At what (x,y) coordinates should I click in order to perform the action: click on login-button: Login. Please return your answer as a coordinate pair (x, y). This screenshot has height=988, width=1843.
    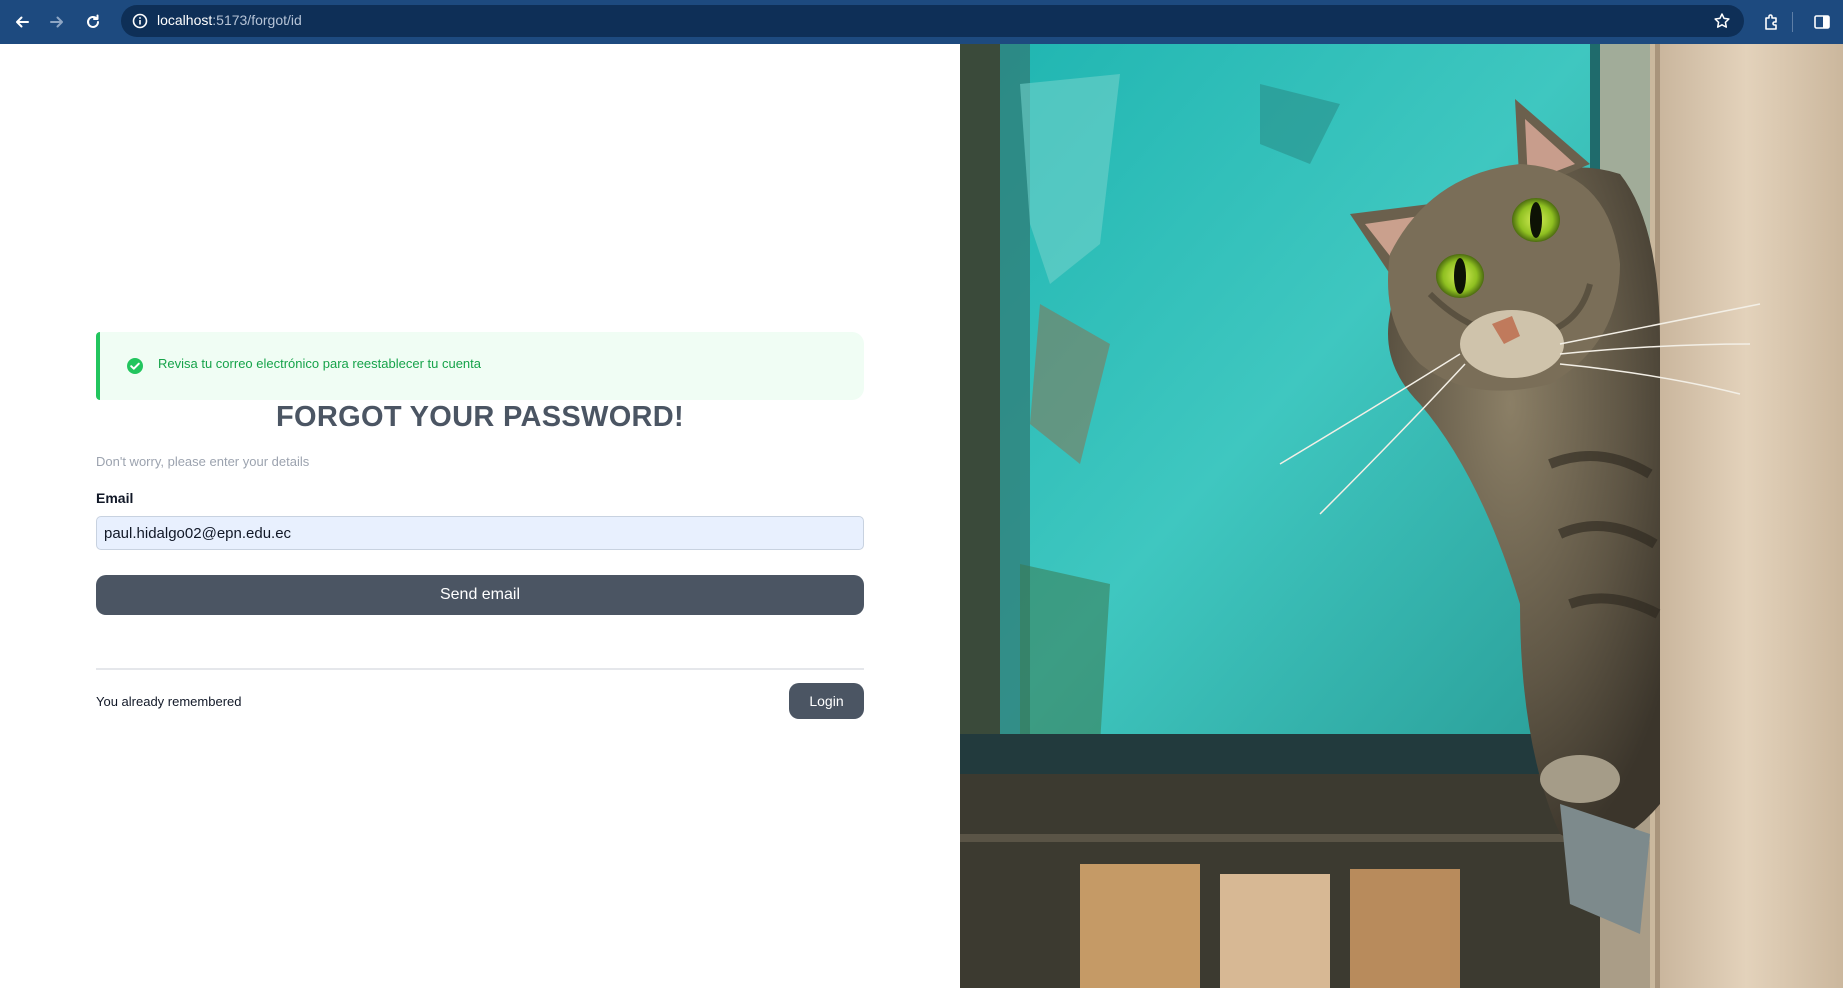
    Looking at the image, I should click on (826, 701).